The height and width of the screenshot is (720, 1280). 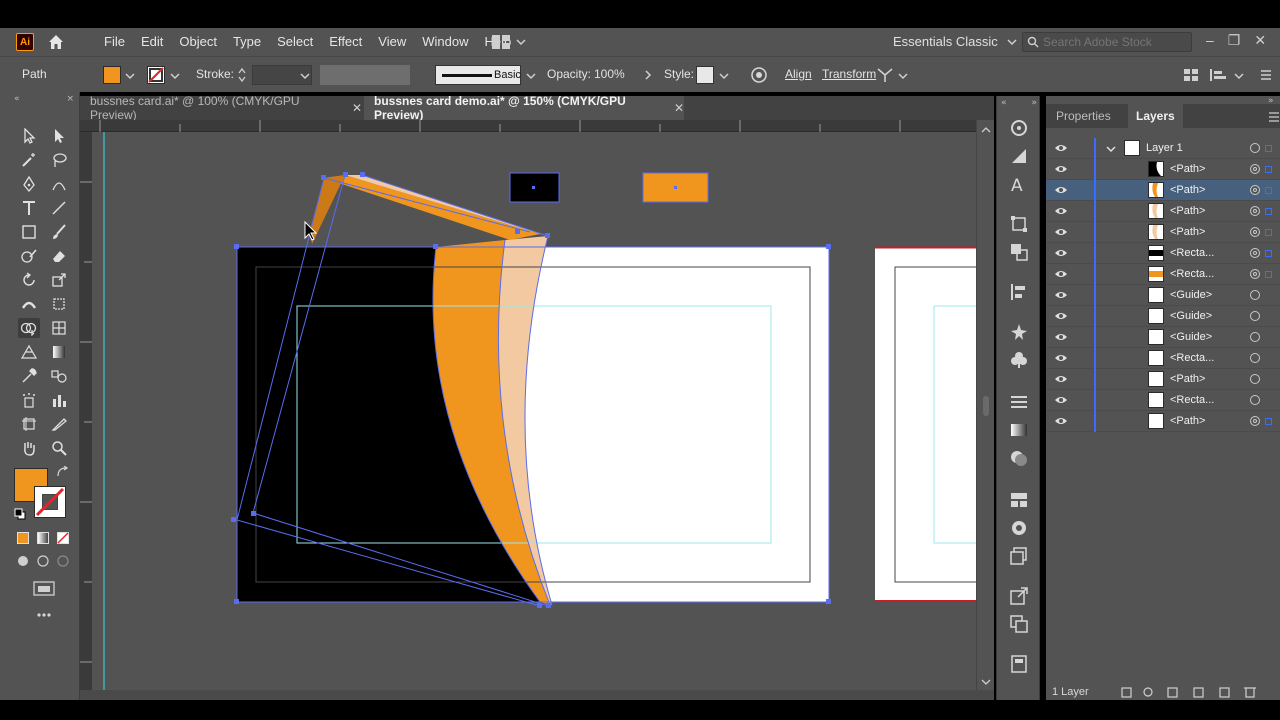 I want to click on rectangle-tool-icon, so click(x=29, y=232).